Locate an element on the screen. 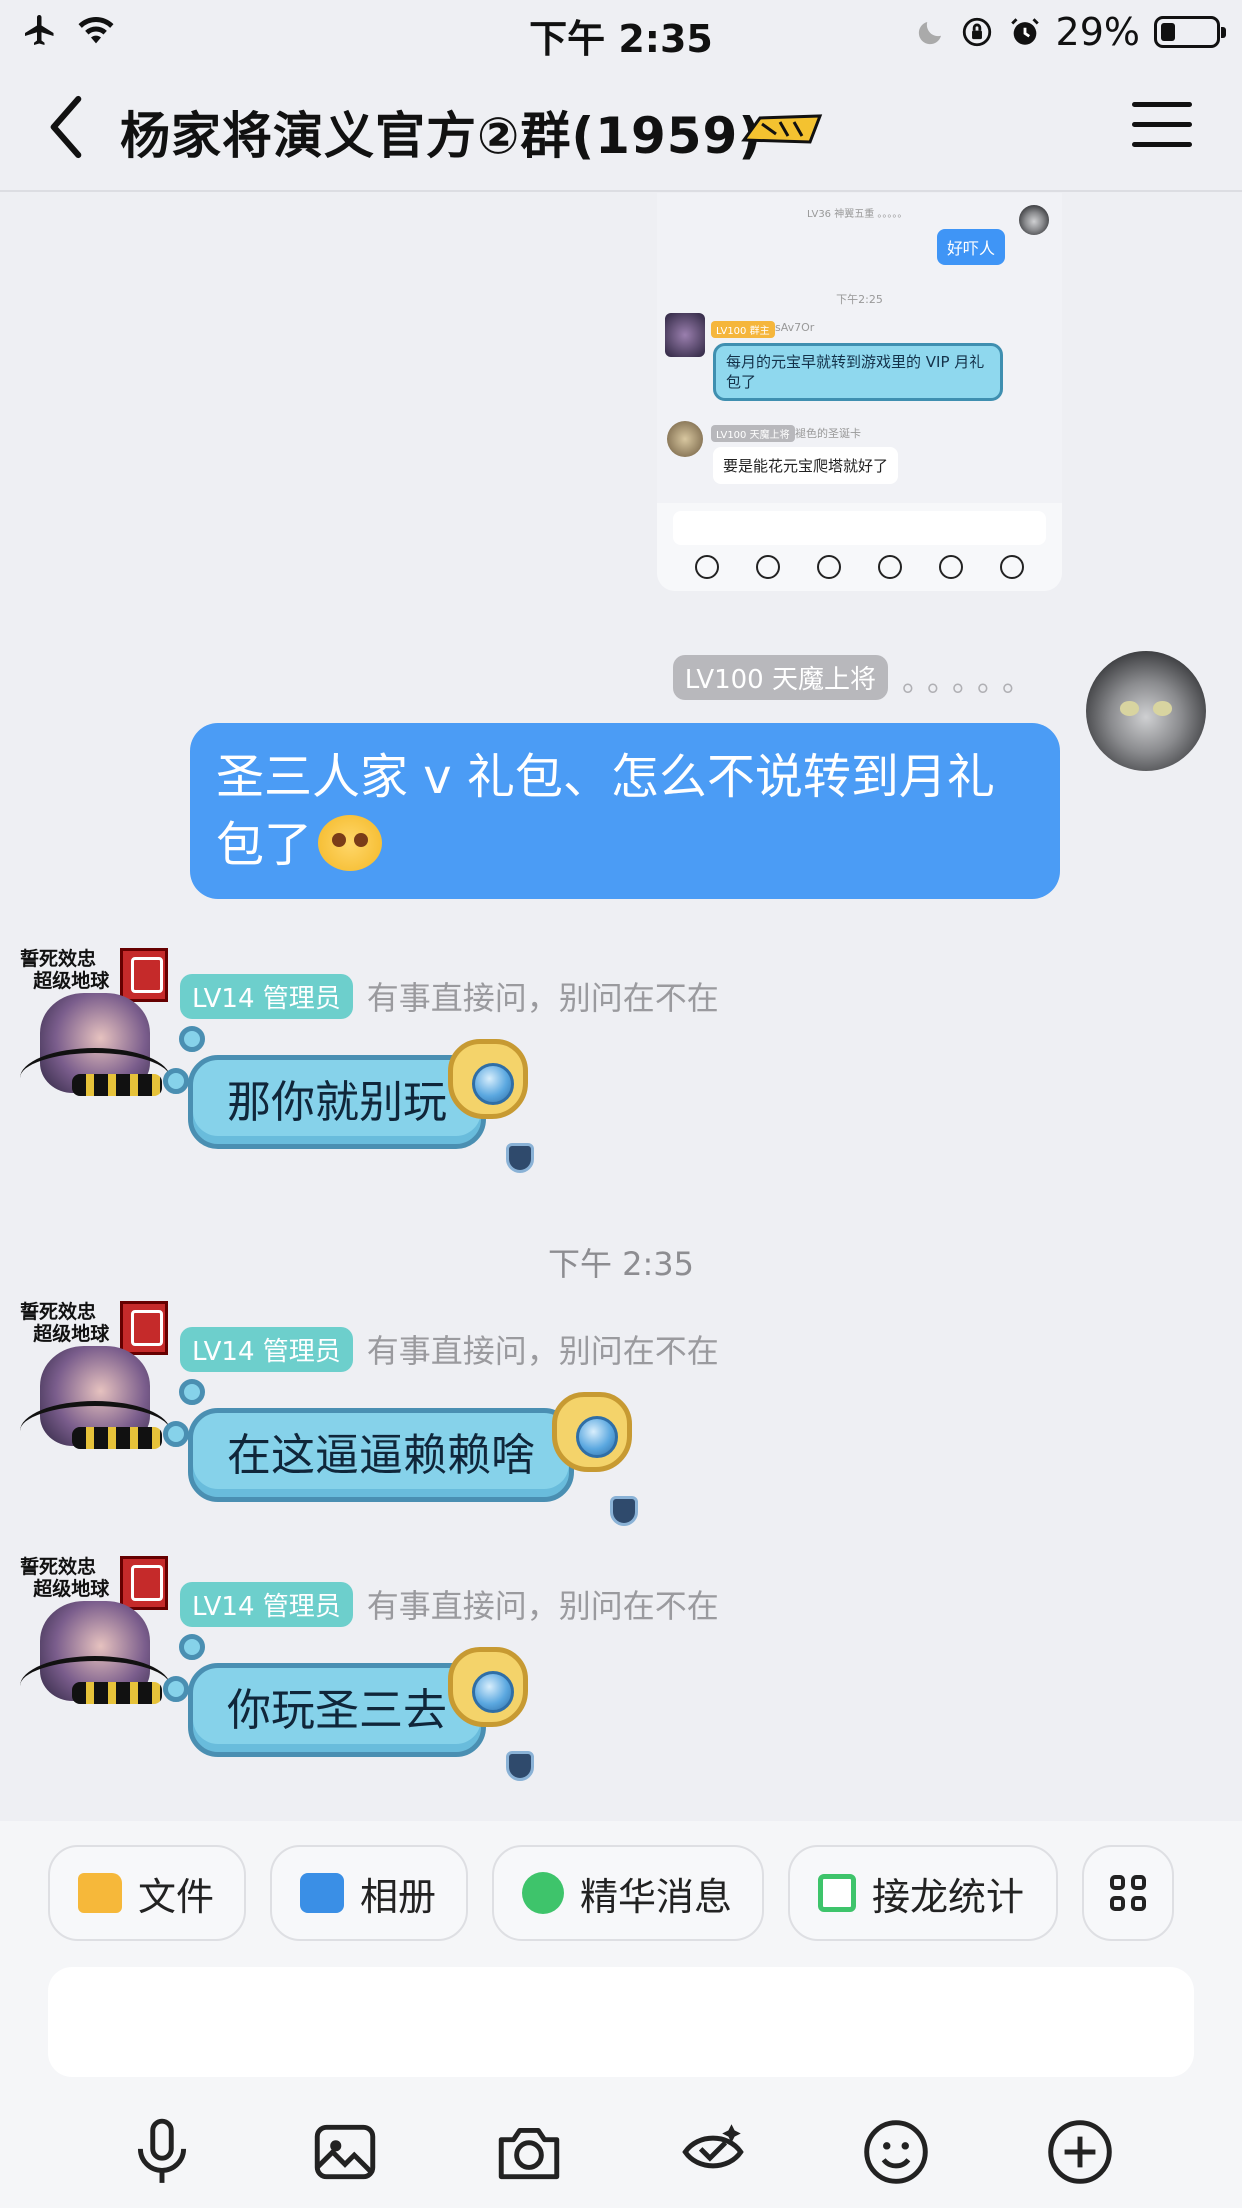 The width and height of the screenshot is (1242, 2208). relay-icon is located at coordinates (837, 1893).